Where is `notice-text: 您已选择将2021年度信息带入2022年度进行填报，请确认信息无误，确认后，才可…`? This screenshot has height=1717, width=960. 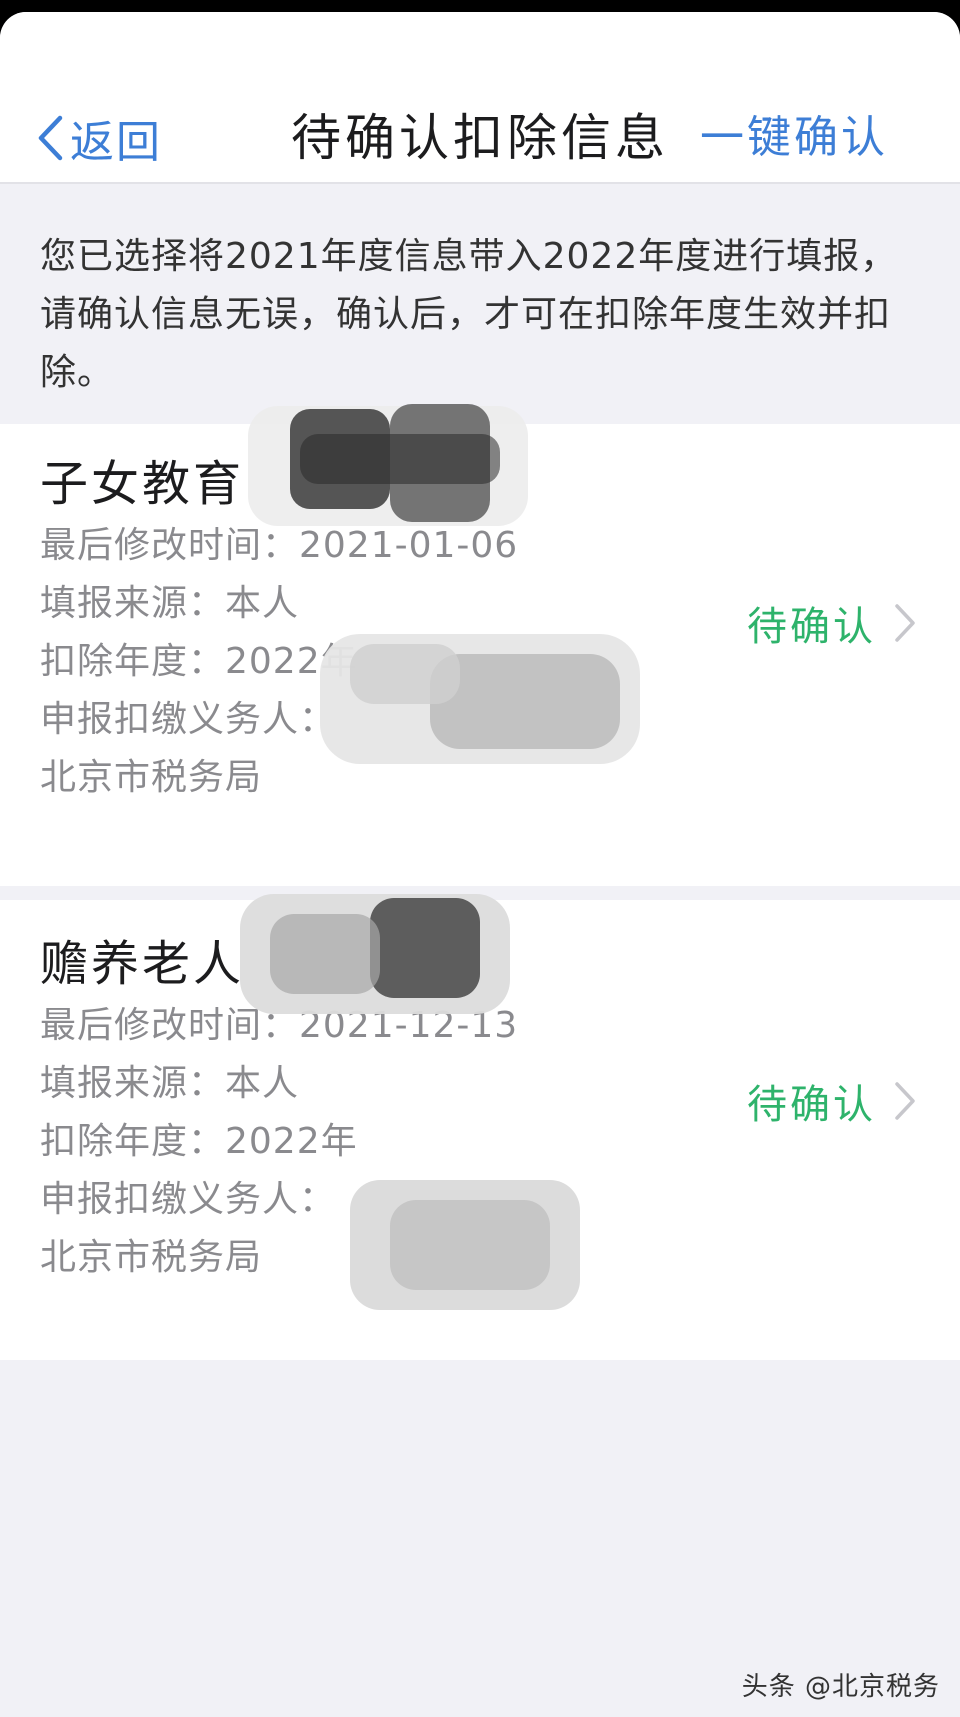
notice-text: 您已选择将2021年度信息带入2022年度进行填报，请确认信息无误，确认后，才可… is located at coordinates (469, 314).